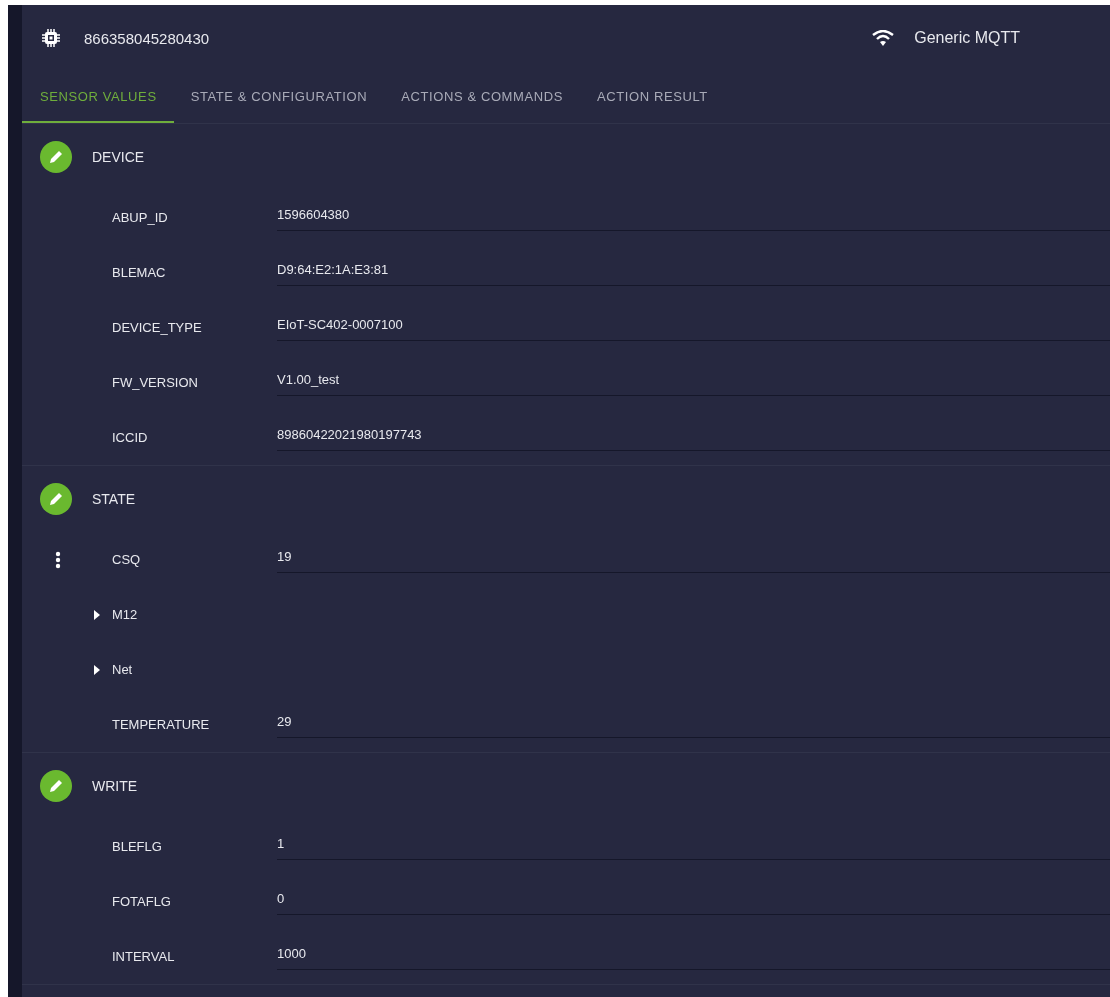 The image size is (1110, 997). What do you see at coordinates (143, 956) in the screenshot?
I see `field-label: INTERVAL` at bounding box center [143, 956].